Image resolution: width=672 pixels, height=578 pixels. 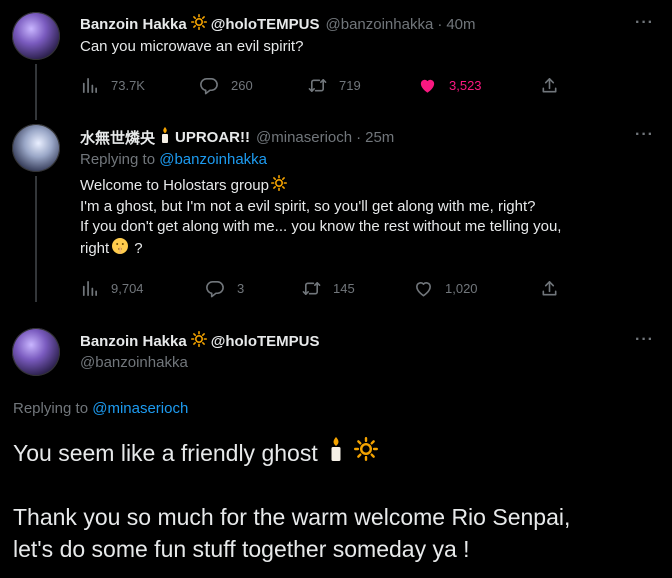 I want to click on like-count: 1,020, so click(x=461, y=288).